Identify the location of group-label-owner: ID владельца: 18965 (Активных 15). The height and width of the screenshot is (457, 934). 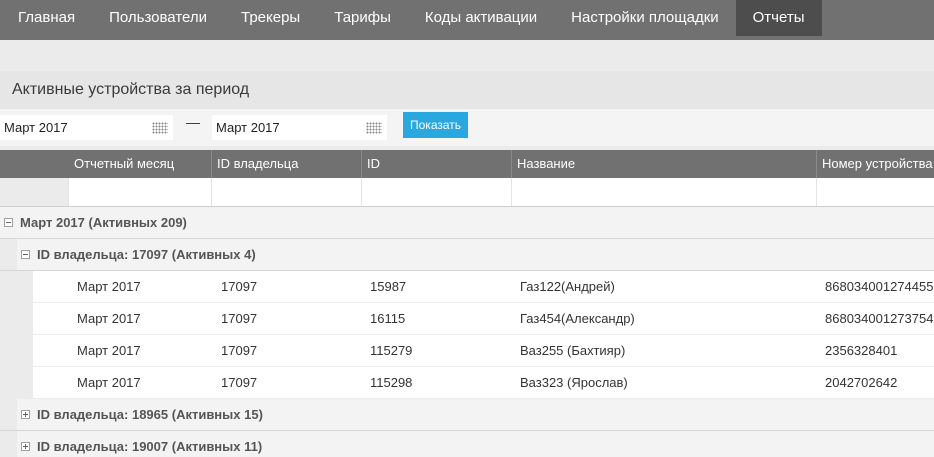
(150, 414).